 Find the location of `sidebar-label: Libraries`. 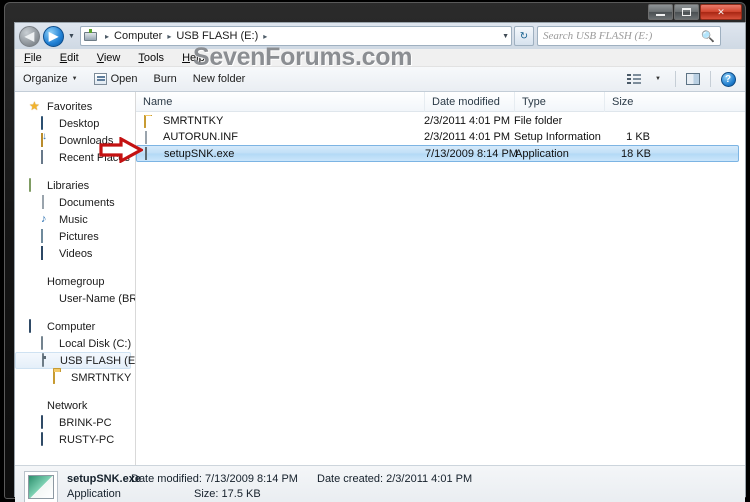

sidebar-label: Libraries is located at coordinates (68, 185).